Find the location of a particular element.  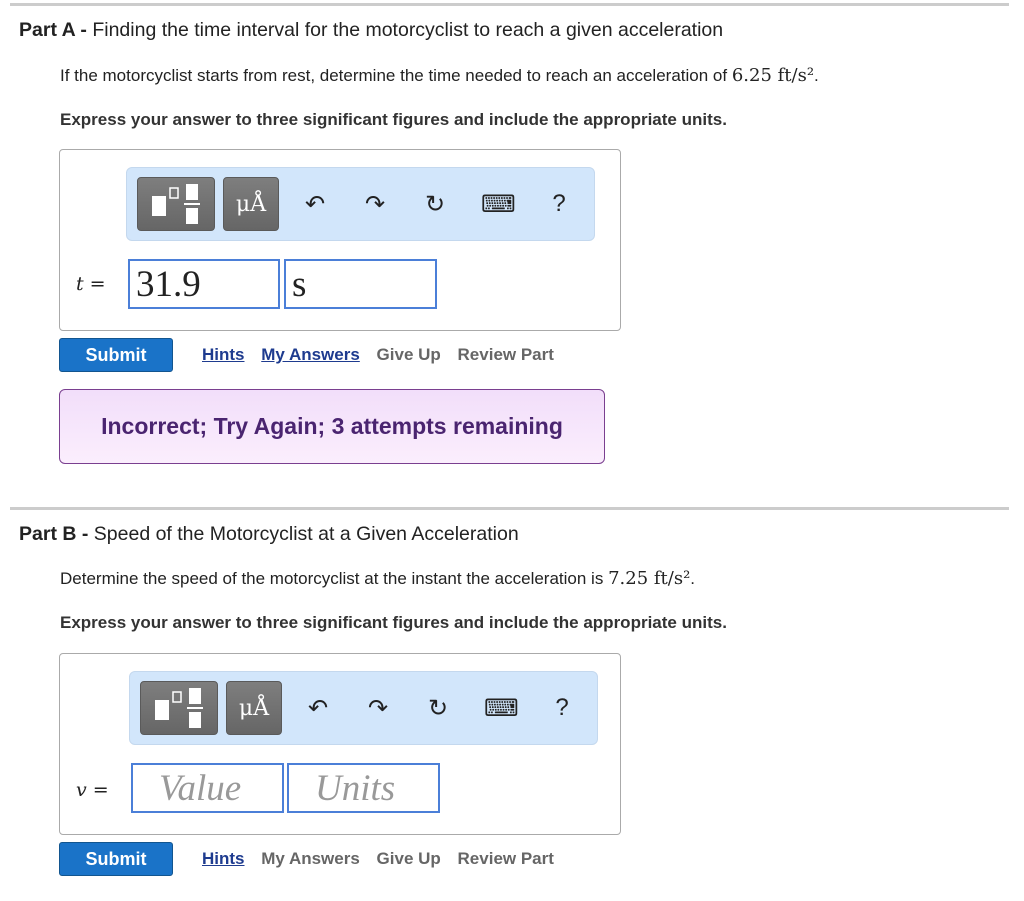

variable-label: v = is located at coordinates (92, 790).